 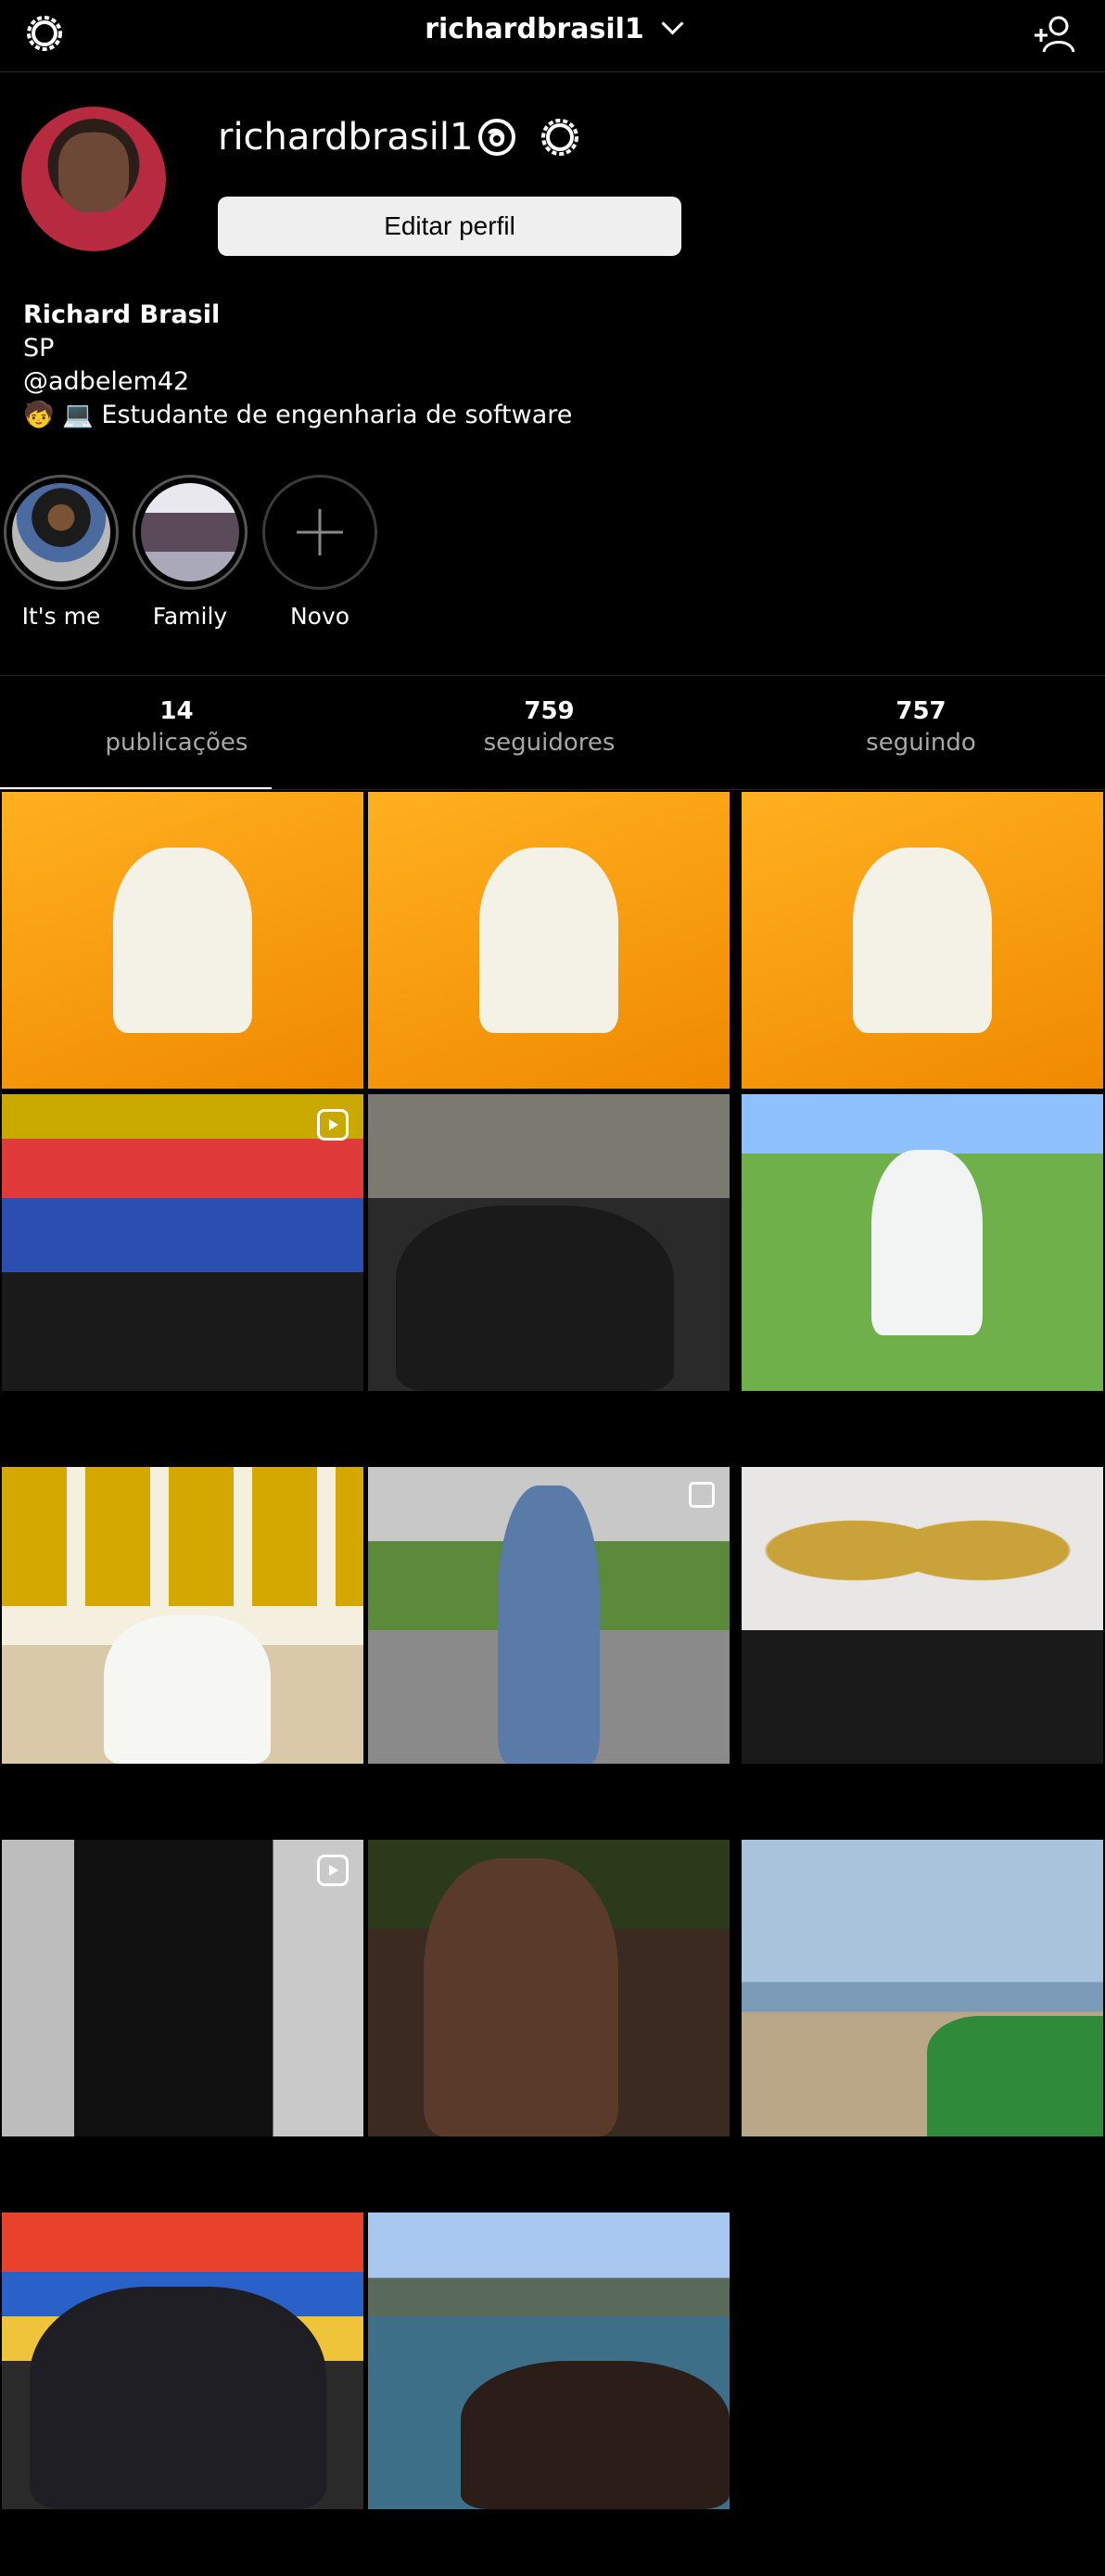 What do you see at coordinates (921, 743) in the screenshot?
I see `following-label: seguindo` at bounding box center [921, 743].